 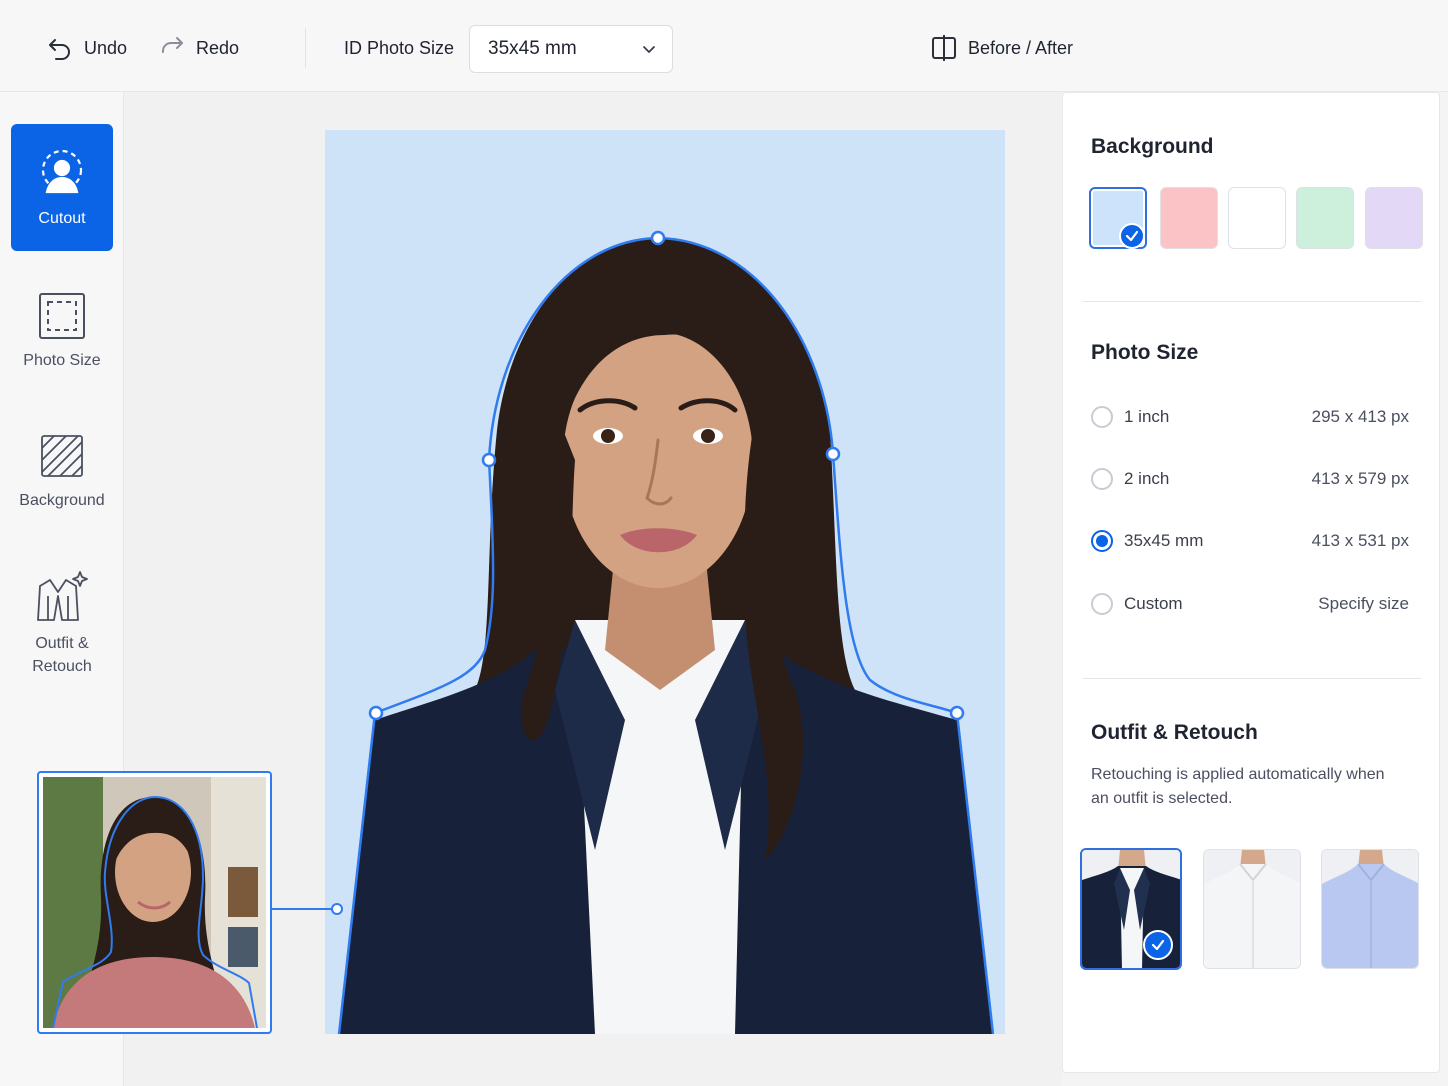 I want to click on photo-size-select-value: 35x45 mm, so click(x=532, y=48).